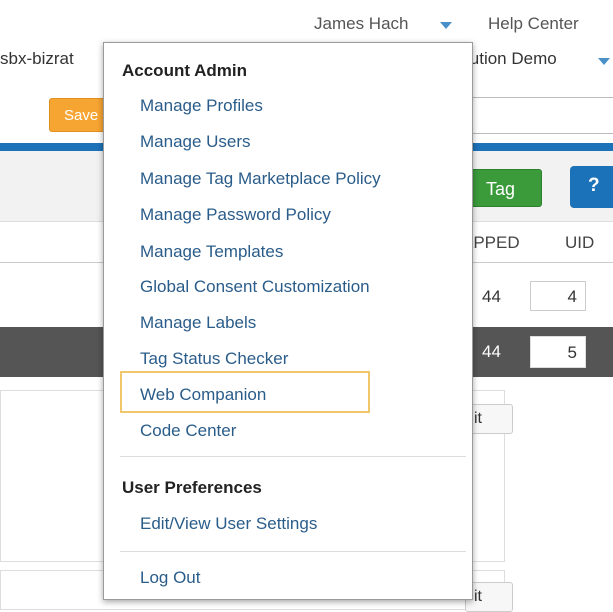 The image size is (613, 612). What do you see at coordinates (235, 215) in the screenshot?
I see `menu-item-manage-password-policy: Manage Password Policy` at bounding box center [235, 215].